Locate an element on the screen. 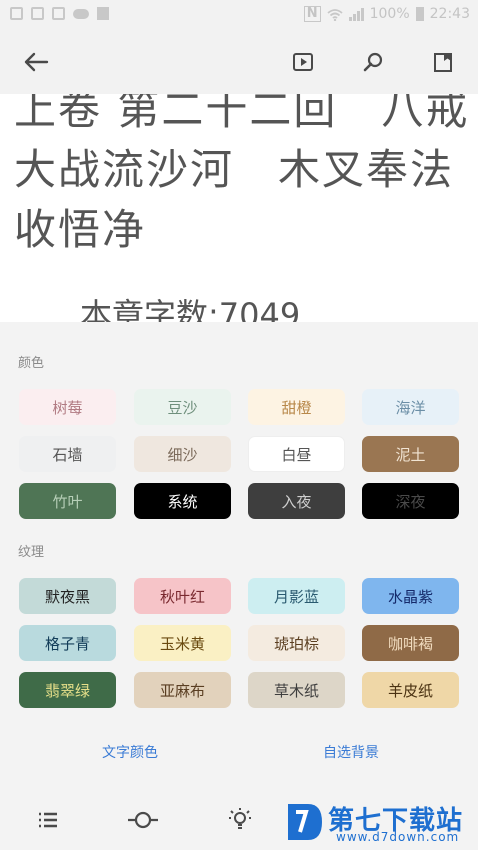 Image resolution: width=478 pixels, height=850 pixels. texture-swatch: 玉米黄 is located at coordinates (182, 643).